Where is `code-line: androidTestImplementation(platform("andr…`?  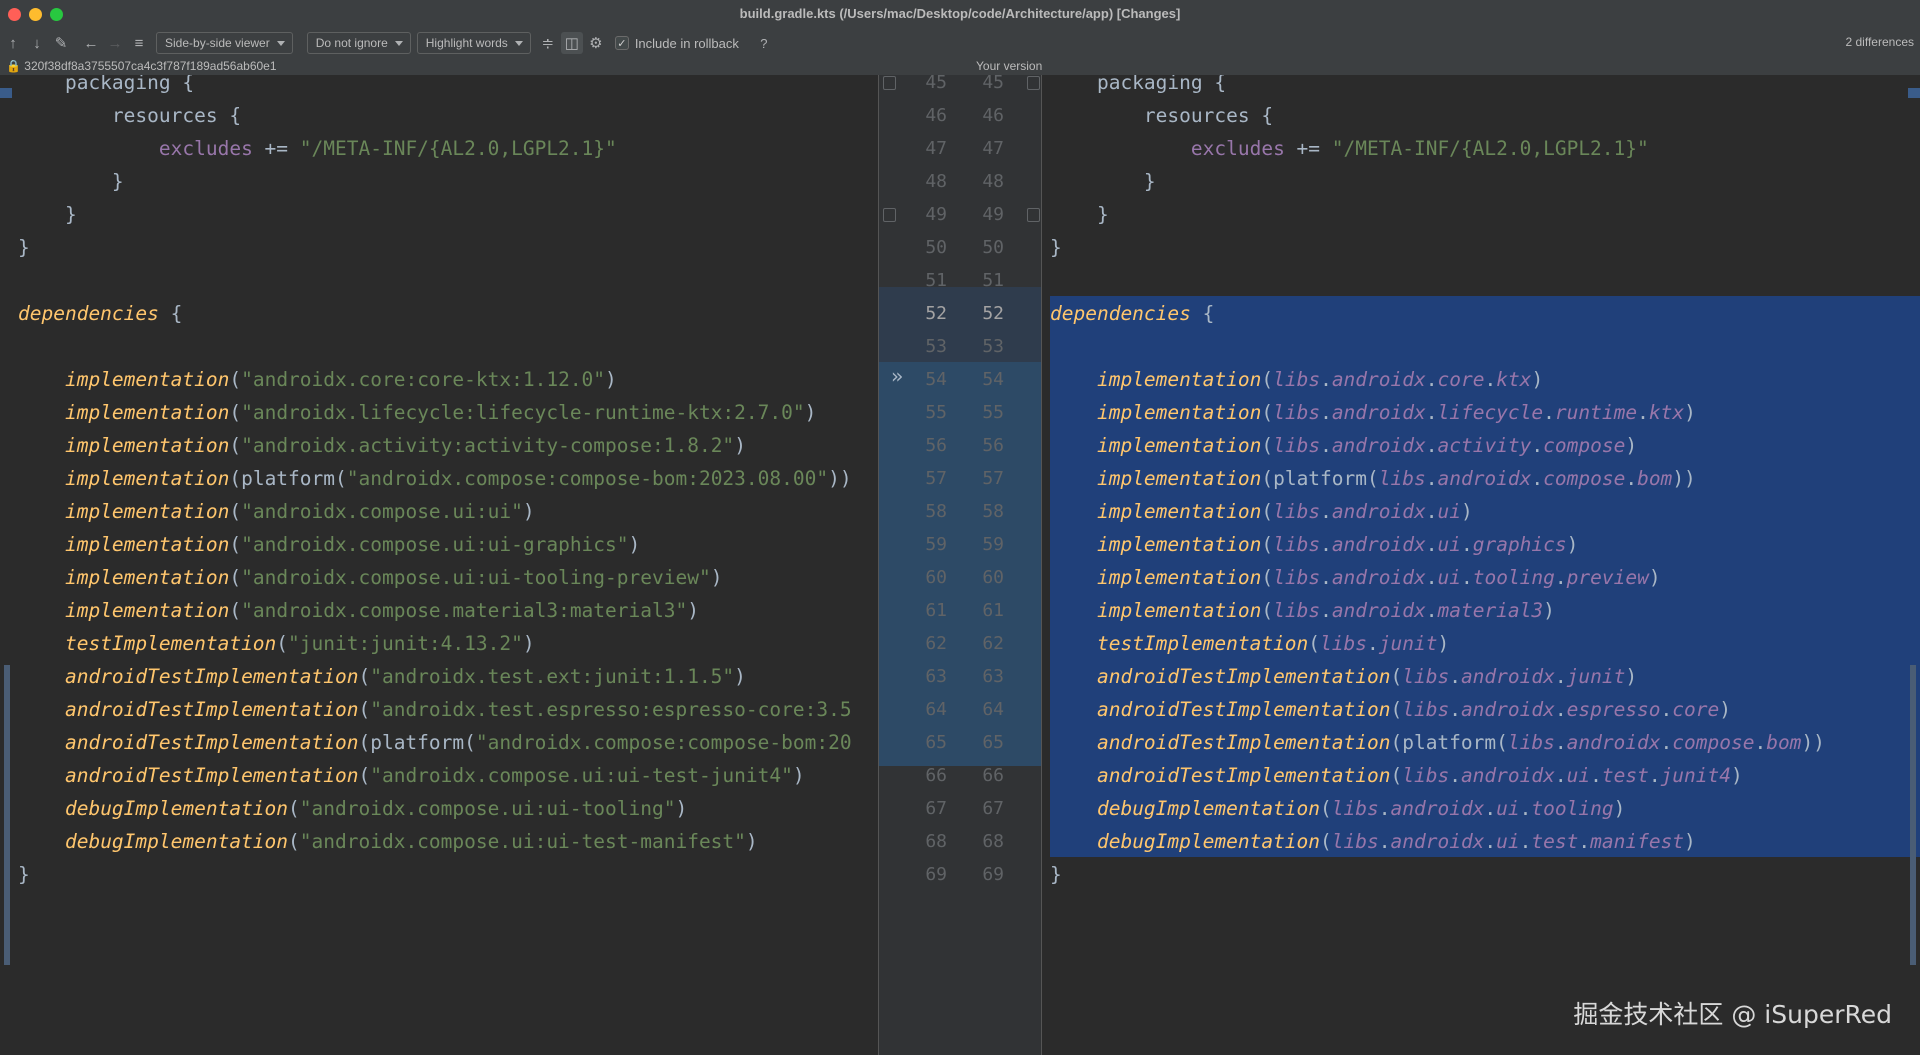 code-line: androidTestImplementation(platform("andr… is located at coordinates (439, 742).